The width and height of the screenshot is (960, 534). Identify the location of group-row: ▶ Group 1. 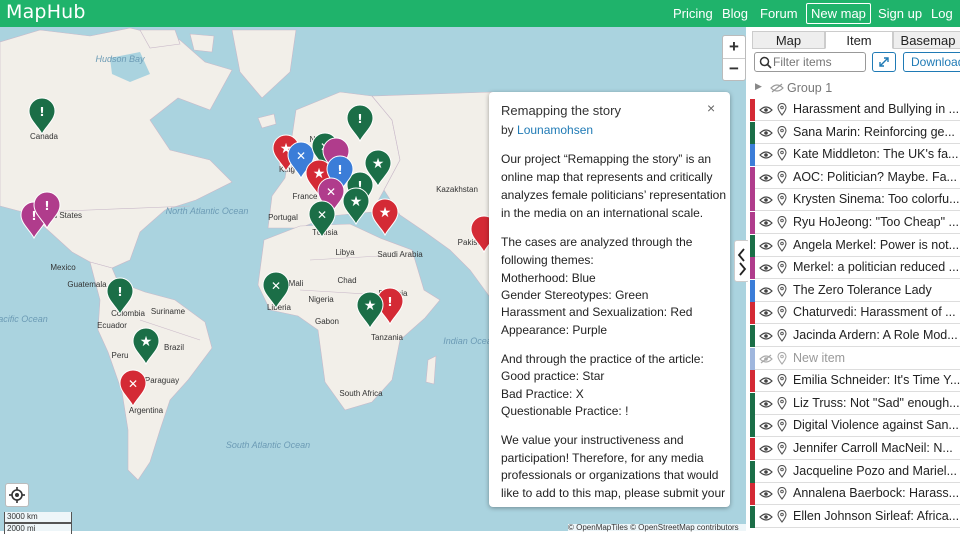
(856, 87).